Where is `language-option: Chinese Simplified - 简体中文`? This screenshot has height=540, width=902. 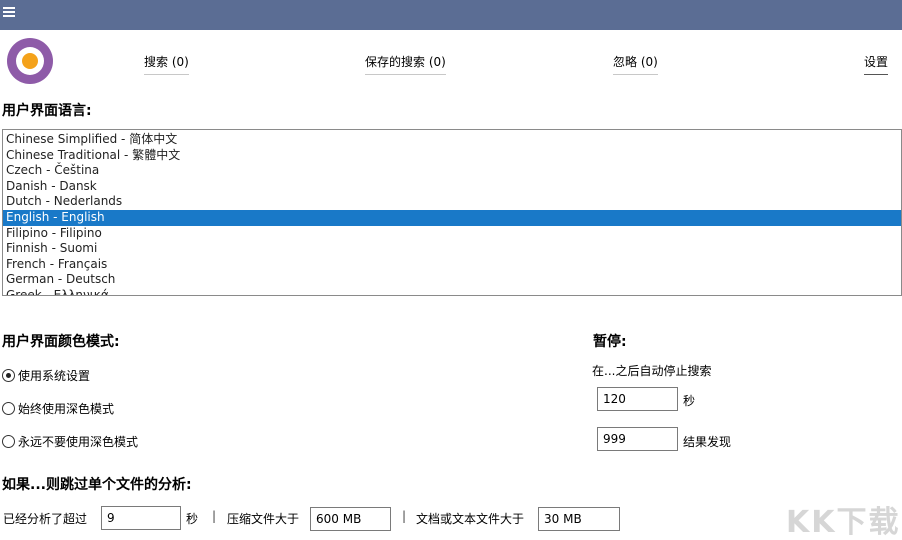
language-option: Chinese Simplified - 简体中文 is located at coordinates (452, 140).